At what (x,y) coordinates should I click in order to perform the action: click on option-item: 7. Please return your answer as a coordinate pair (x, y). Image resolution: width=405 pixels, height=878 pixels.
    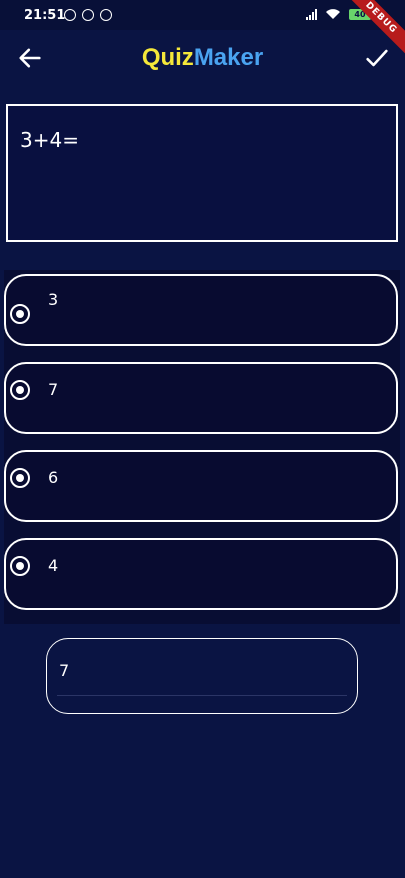
    Looking at the image, I should click on (201, 398).